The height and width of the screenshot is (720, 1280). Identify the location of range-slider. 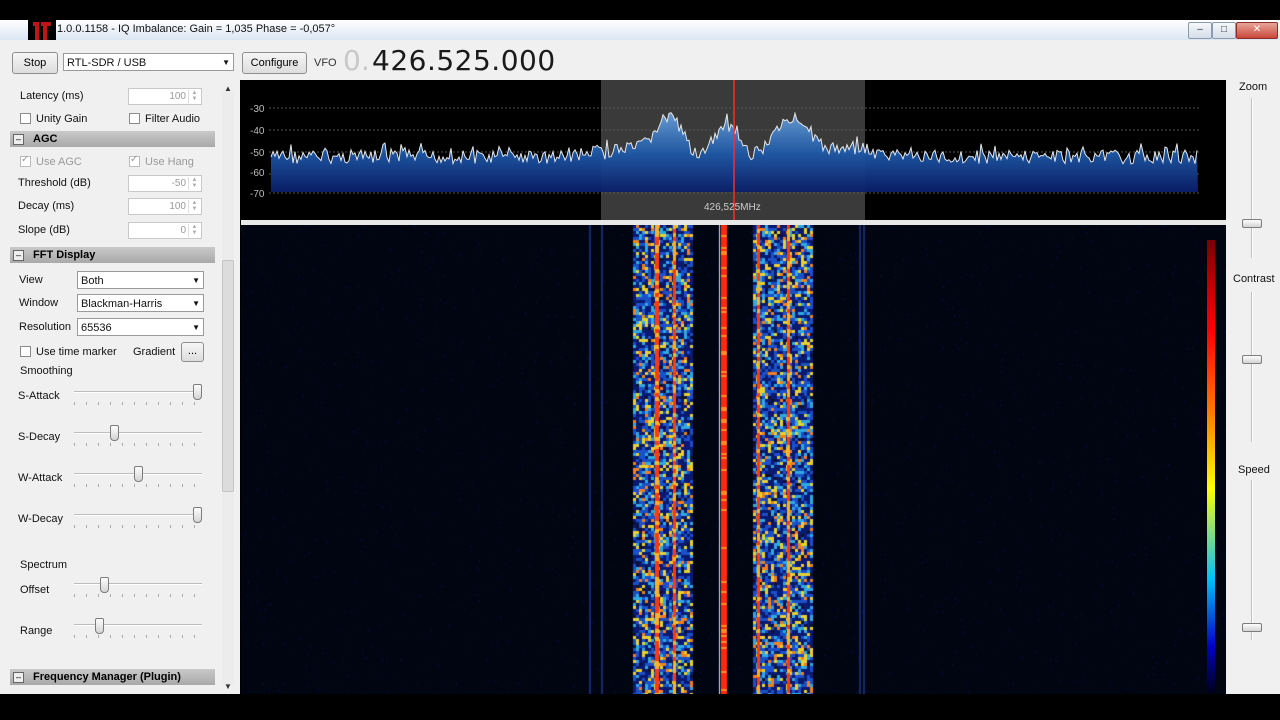
(100, 626).